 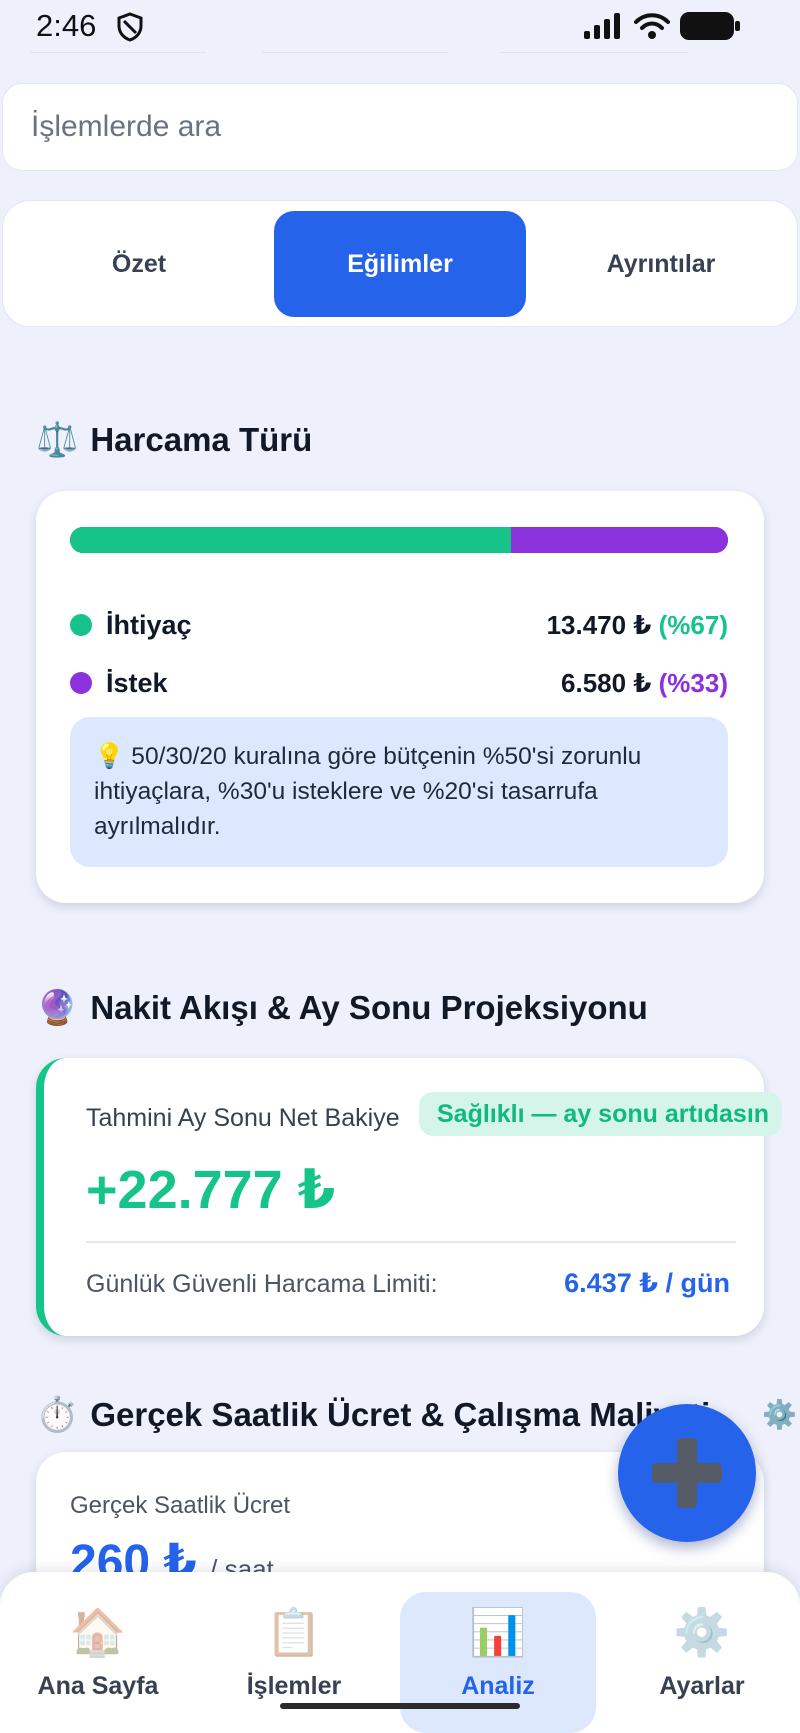 I want to click on scales-icon: ⚖️, so click(x=57, y=440).